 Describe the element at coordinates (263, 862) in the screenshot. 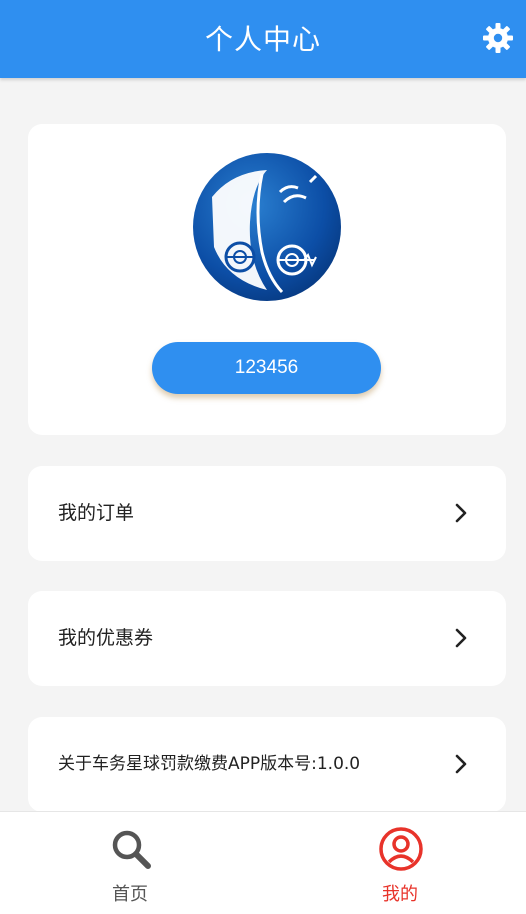

I see `bottom-tab-bar: 首页 我的` at that location.